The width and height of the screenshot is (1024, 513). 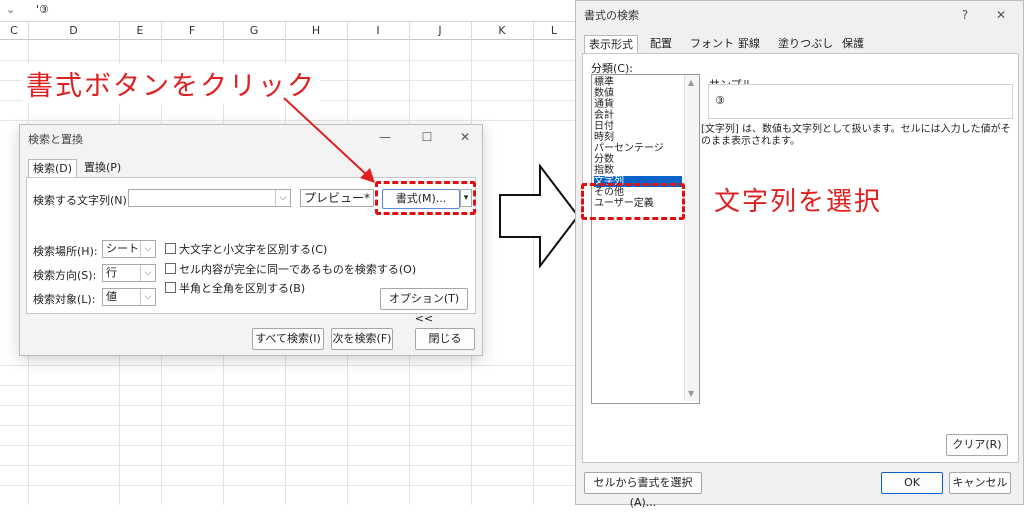 I want to click on column-header: I, so click(x=378, y=31).